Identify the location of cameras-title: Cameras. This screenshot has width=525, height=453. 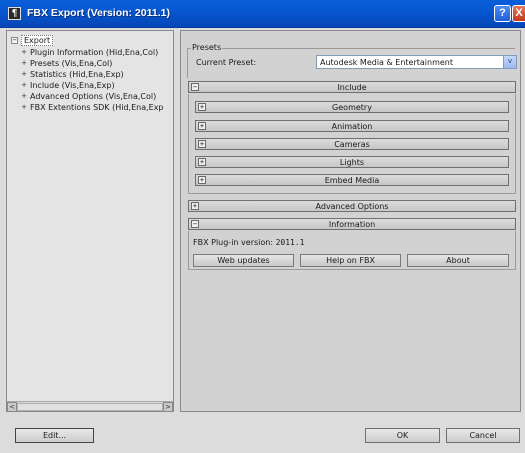
(352, 144).